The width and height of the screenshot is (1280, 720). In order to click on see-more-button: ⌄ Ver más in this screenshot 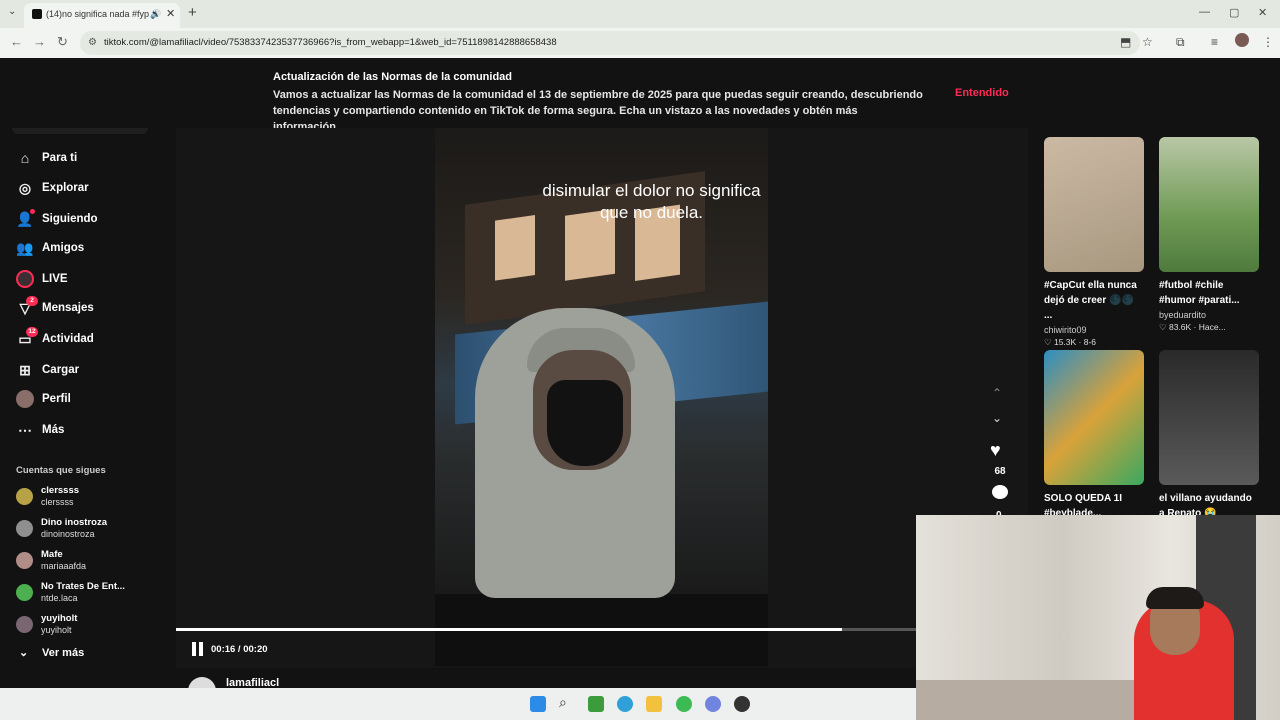, I will do `click(50, 653)`.